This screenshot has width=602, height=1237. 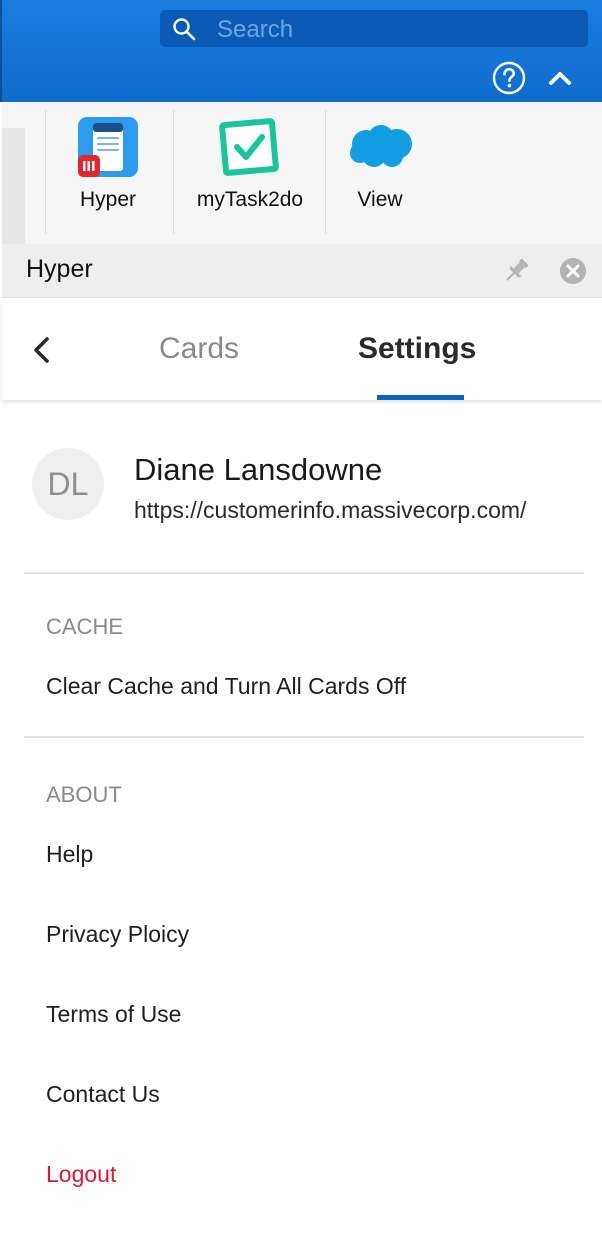 I want to click on search-icon, so click(x=184, y=29).